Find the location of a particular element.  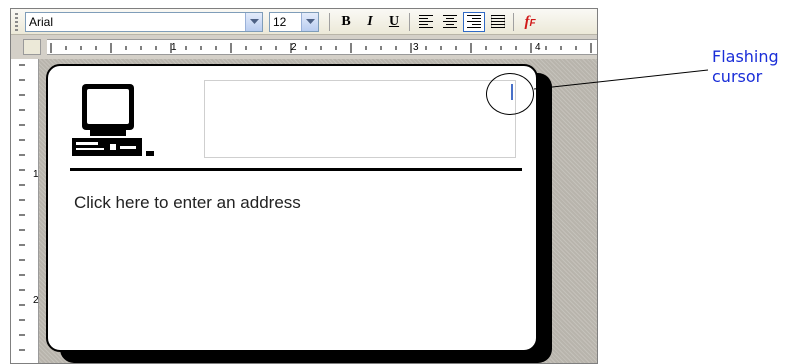

callout-label: Flashing cursor is located at coordinates (745, 67).